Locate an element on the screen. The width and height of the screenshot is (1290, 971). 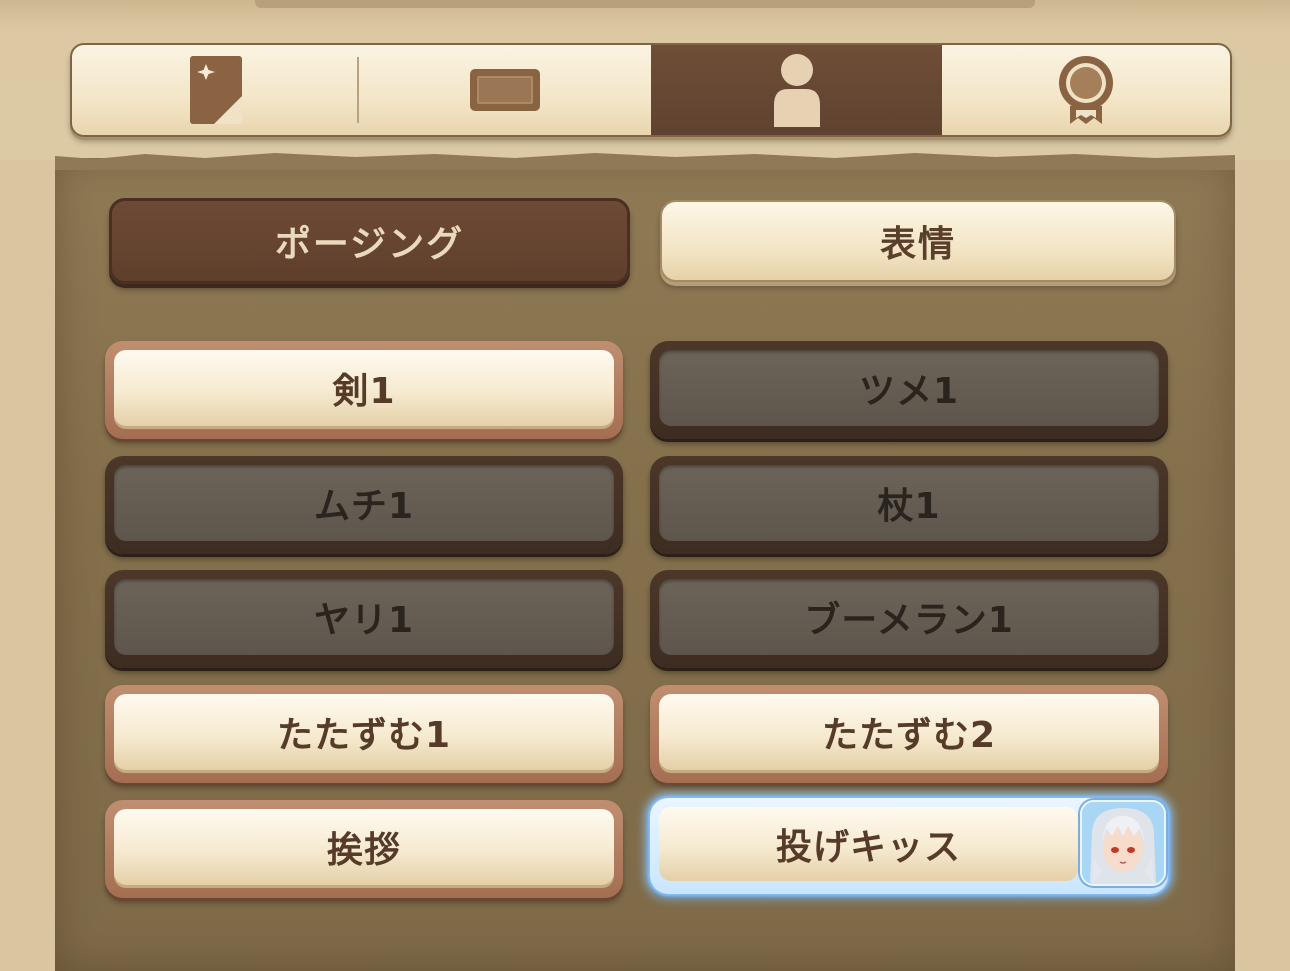
panel-torn-edge is located at coordinates (645, 161).